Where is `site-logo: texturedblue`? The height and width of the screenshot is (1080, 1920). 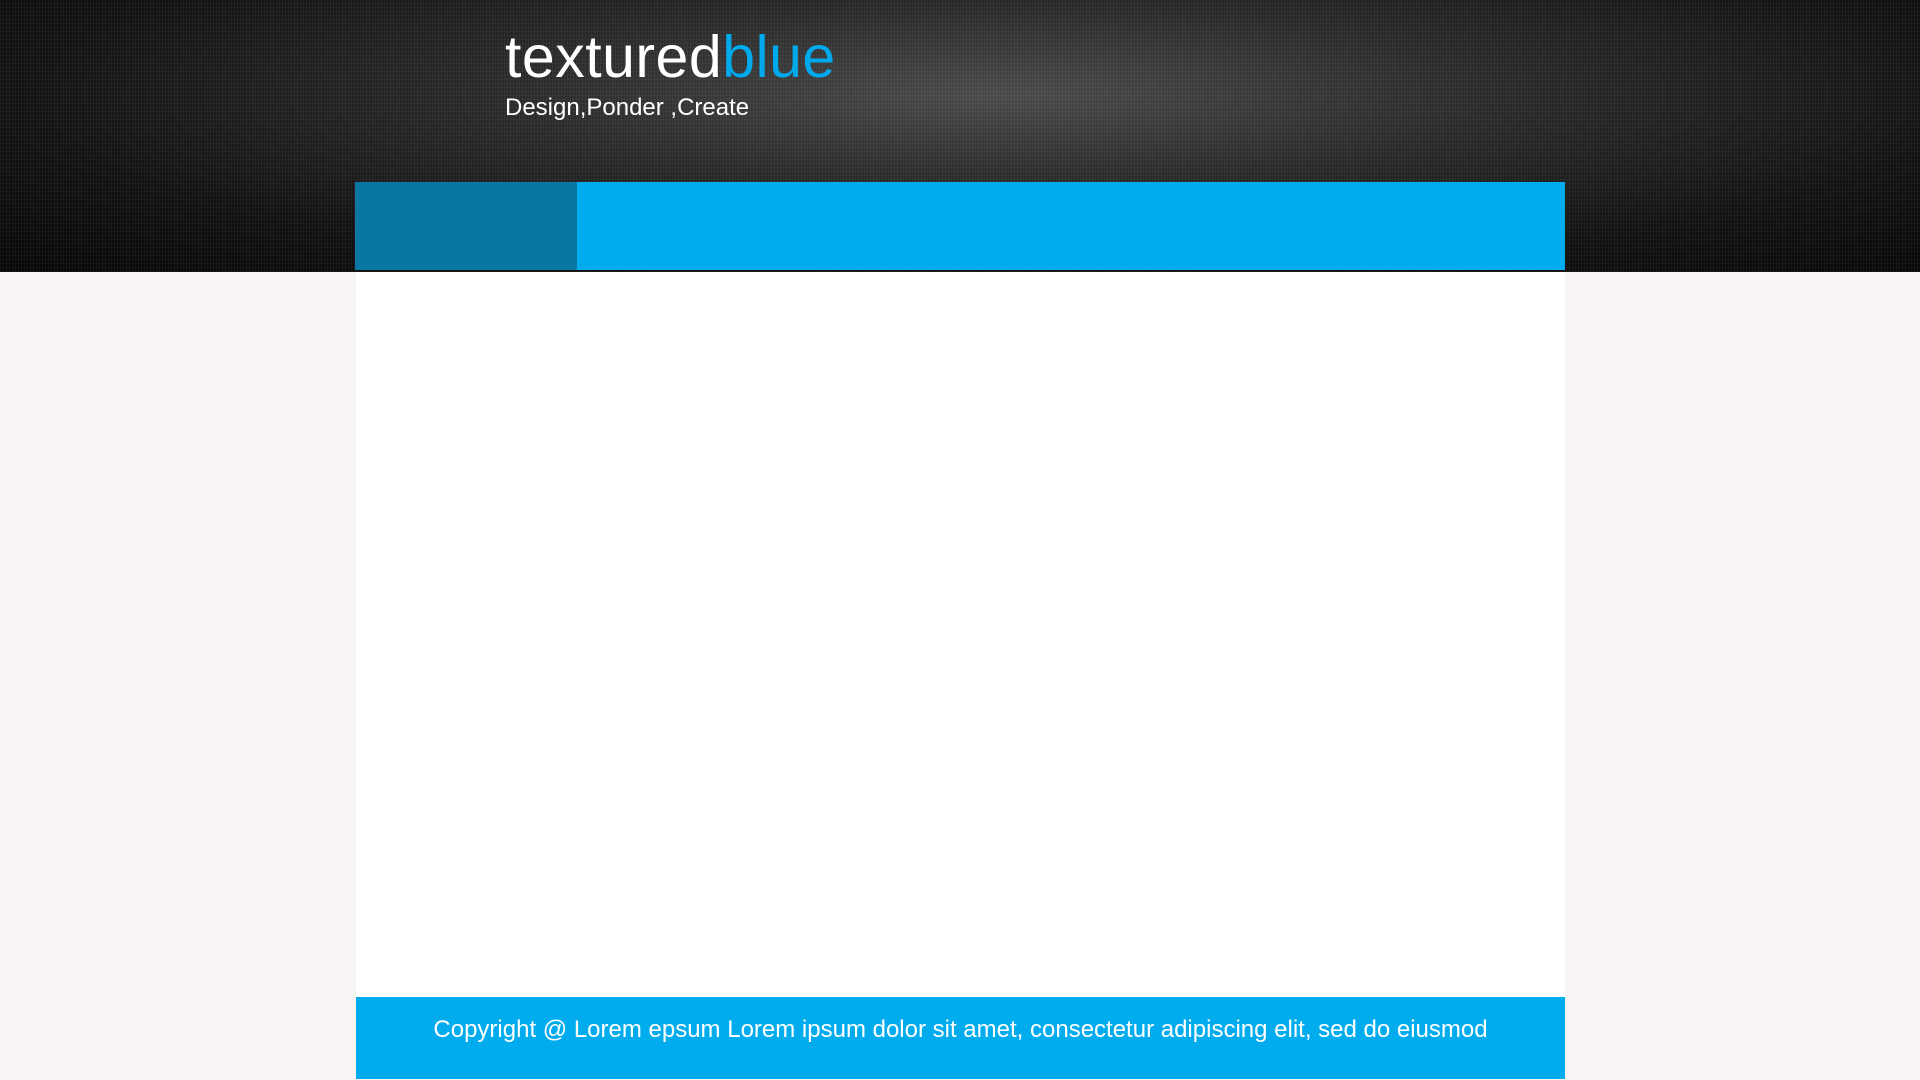
site-logo: texturedblue is located at coordinates (670, 57).